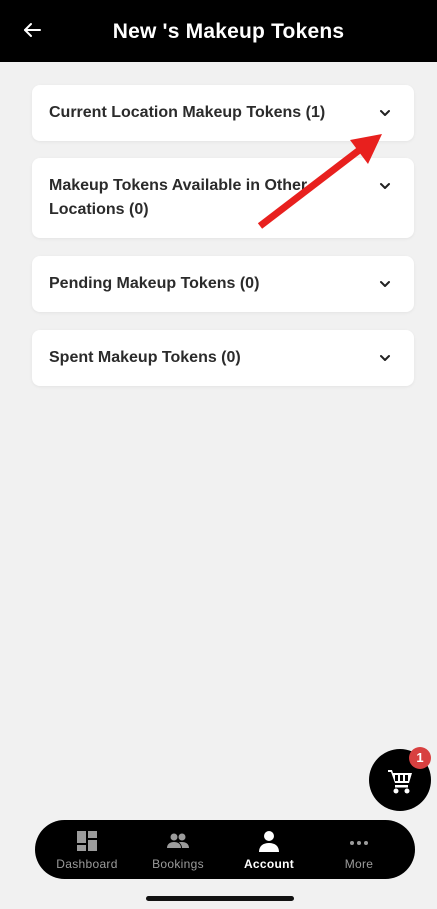 The image size is (437, 909). Describe the element at coordinates (145, 357) in the screenshot. I see `section-label: Spent Makeup Tokens (0)` at that location.